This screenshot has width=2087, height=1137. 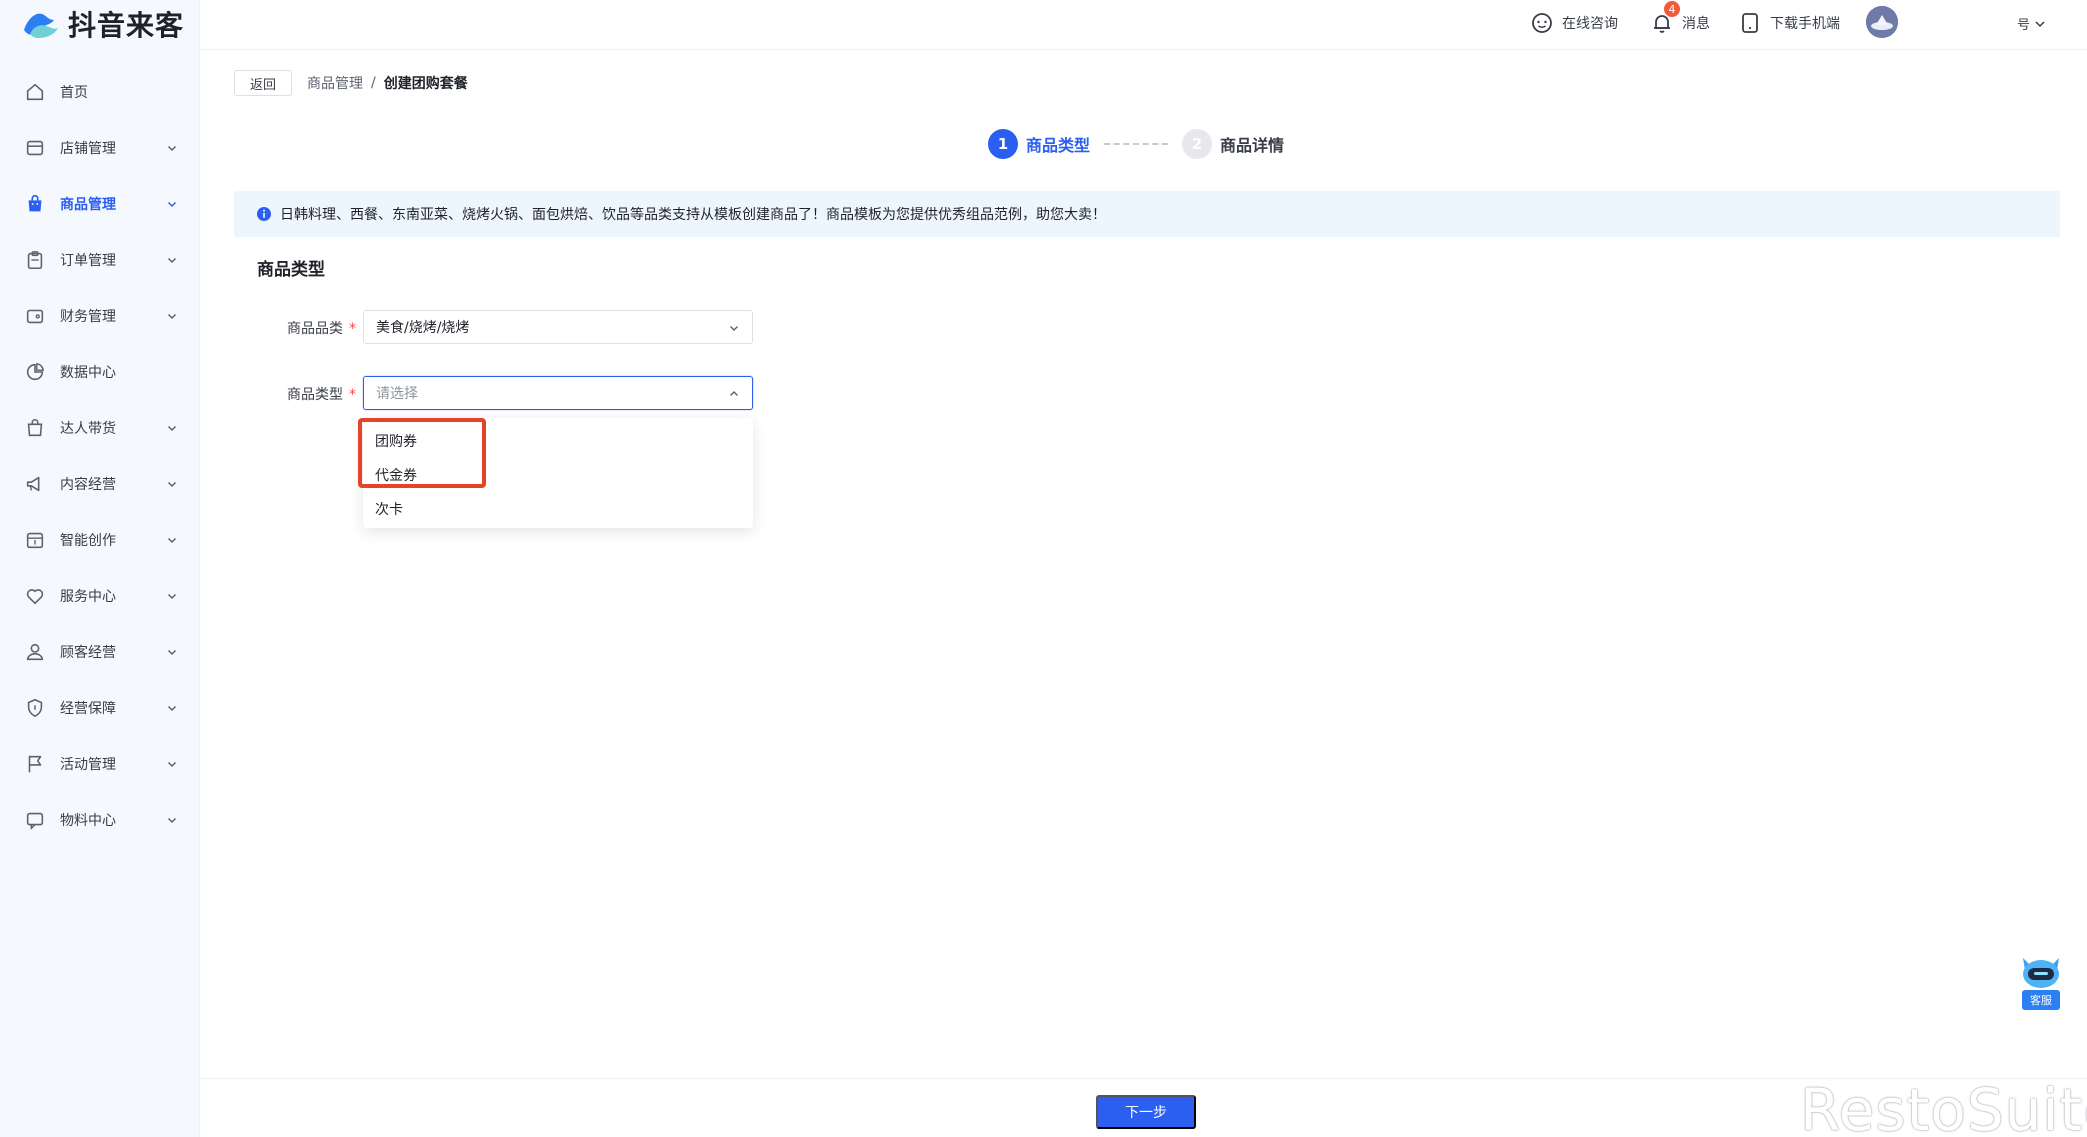 I want to click on category-label-text: 商品品类, so click(x=315, y=329).